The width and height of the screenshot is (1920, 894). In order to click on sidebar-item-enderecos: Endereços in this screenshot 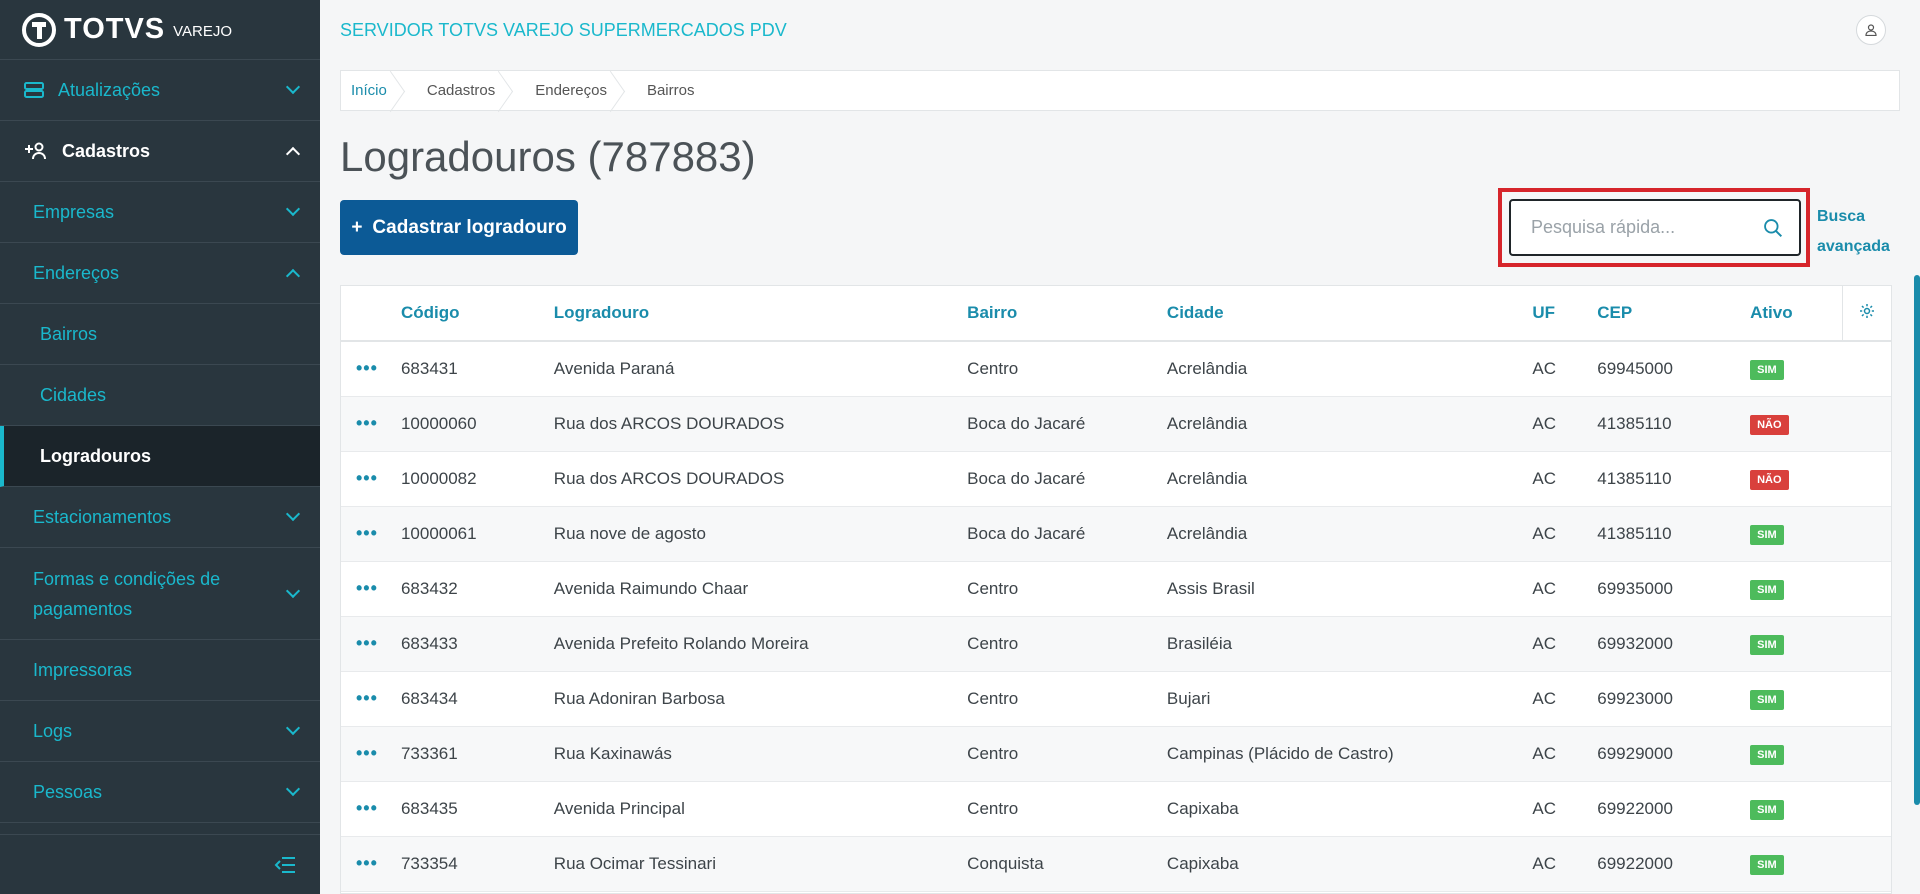, I will do `click(160, 273)`.